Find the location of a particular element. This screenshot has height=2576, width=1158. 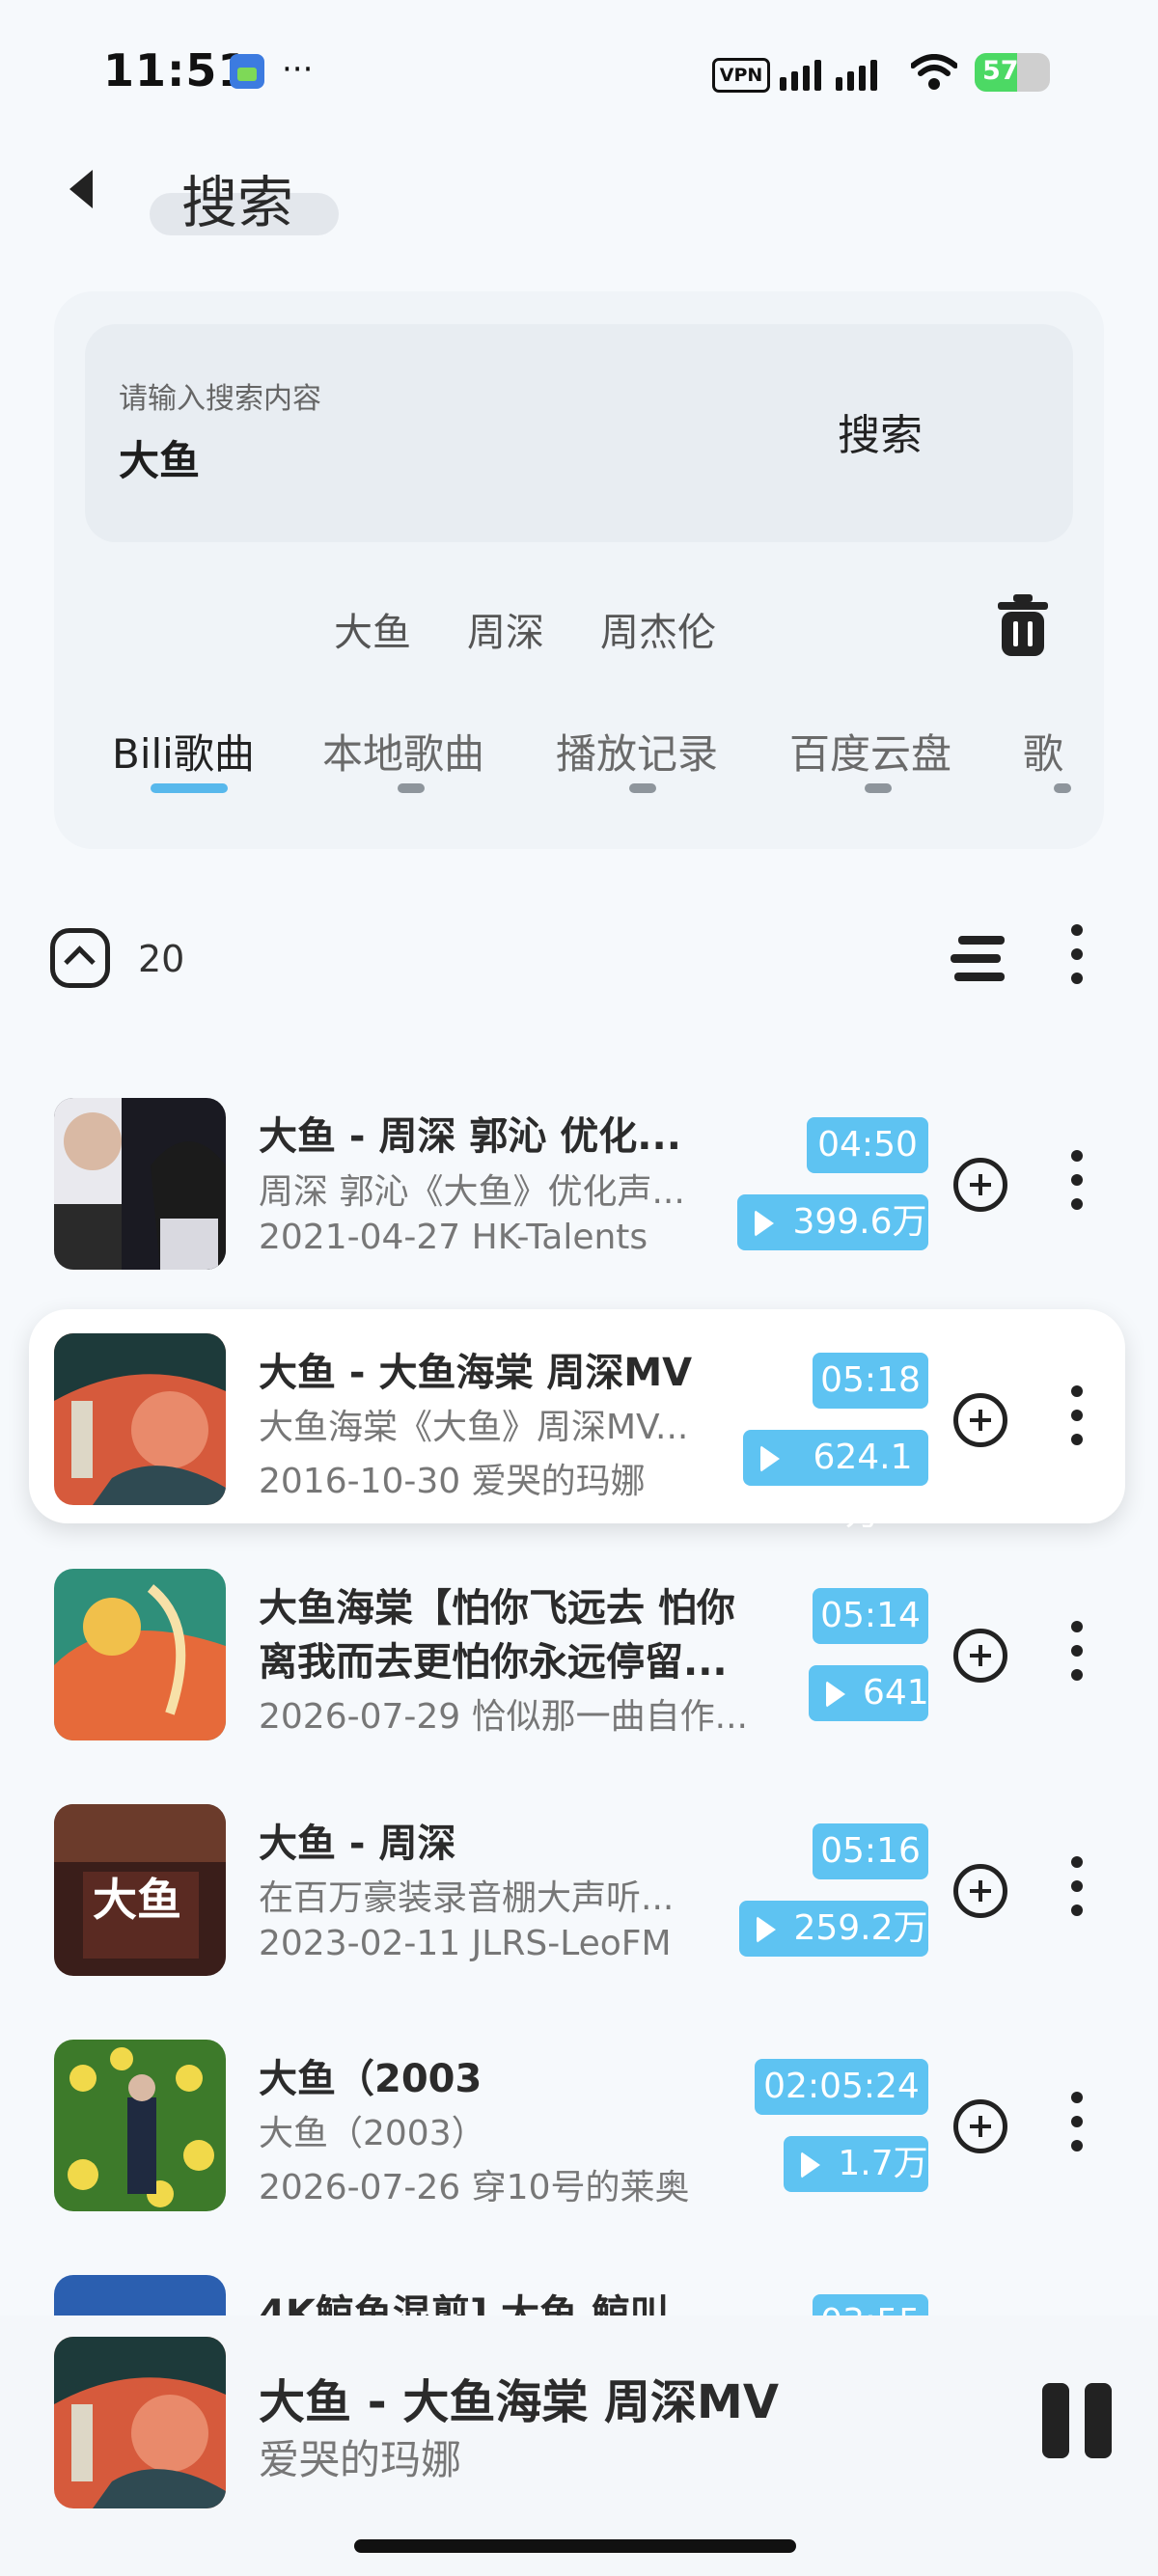

song-title: 大鱼海棠【怕你飞远去 怕你 is located at coordinates (497, 1609).